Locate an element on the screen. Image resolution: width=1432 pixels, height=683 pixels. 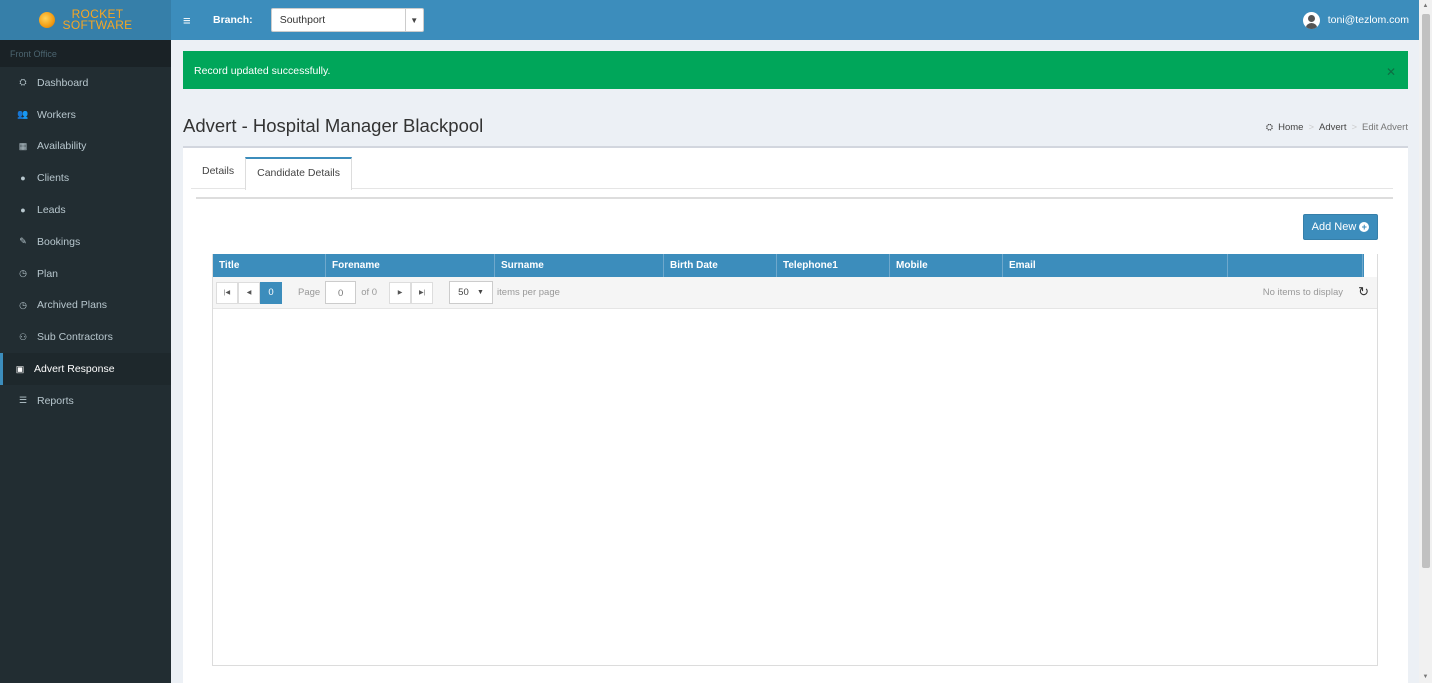
column-header-email: Email is located at coordinates (1115, 265).